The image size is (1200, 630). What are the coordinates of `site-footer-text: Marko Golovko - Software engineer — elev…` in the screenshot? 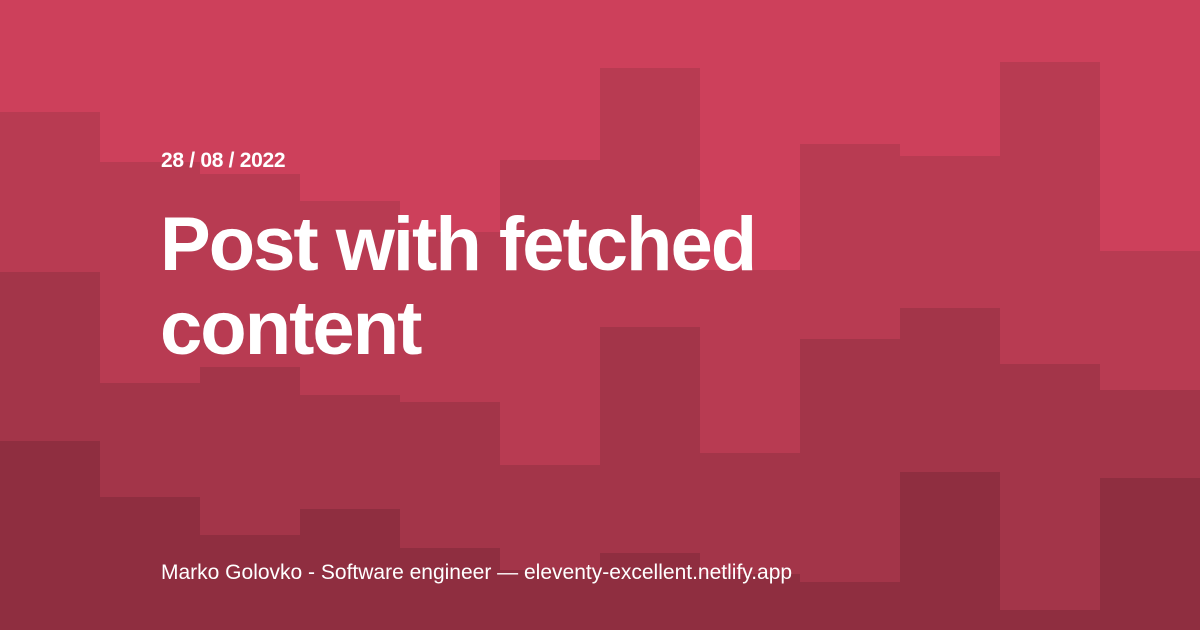 It's located at (477, 572).